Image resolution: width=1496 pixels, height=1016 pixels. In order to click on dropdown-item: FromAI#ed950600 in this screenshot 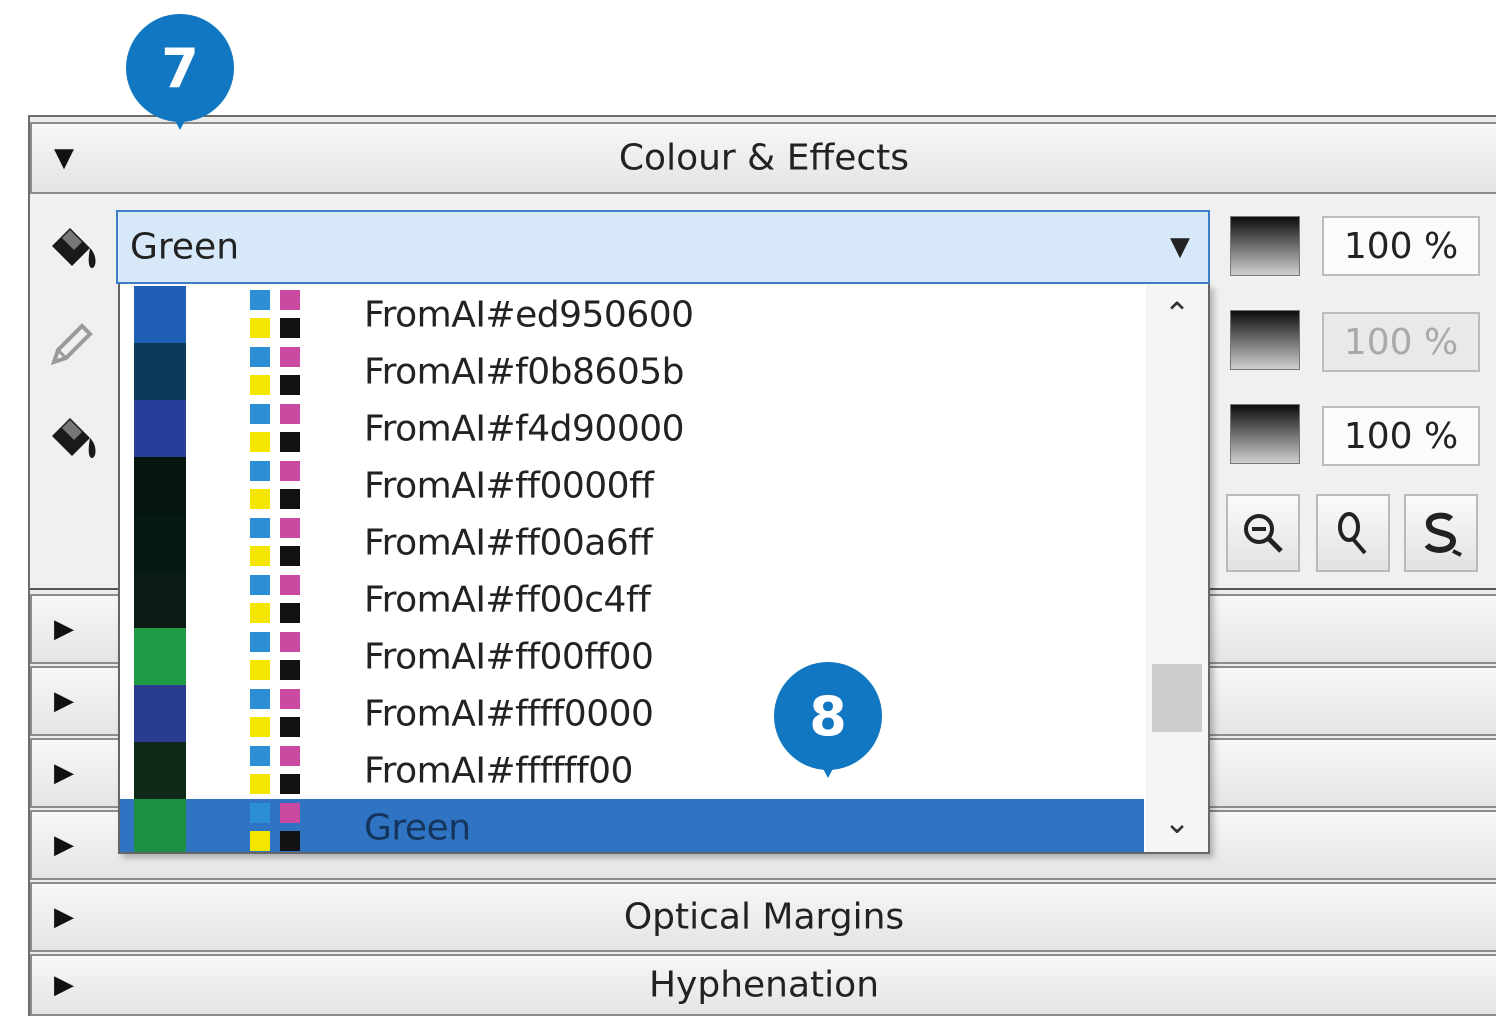, I will do `click(632, 314)`.